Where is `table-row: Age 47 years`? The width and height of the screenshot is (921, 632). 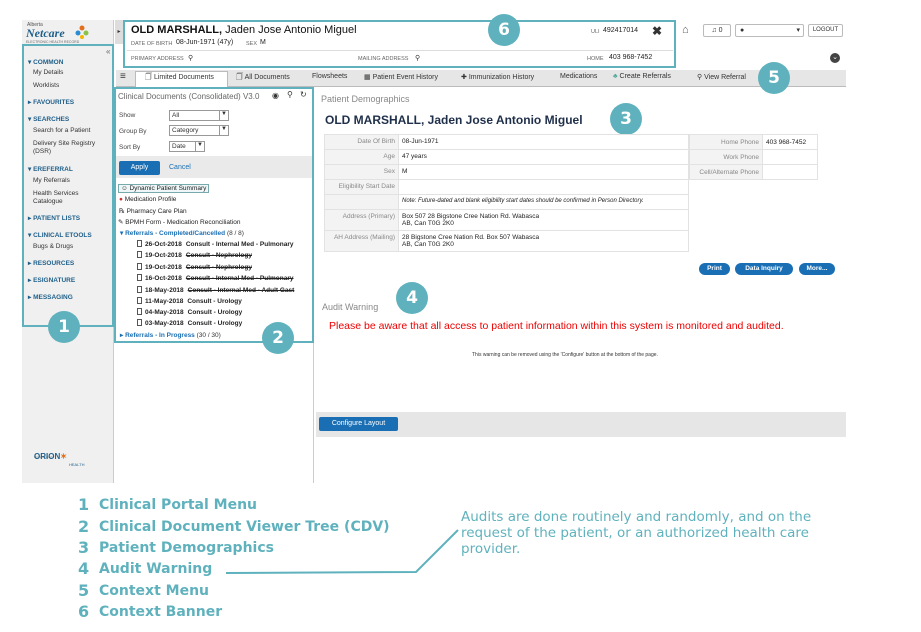 table-row: Age 47 years is located at coordinates (506, 157).